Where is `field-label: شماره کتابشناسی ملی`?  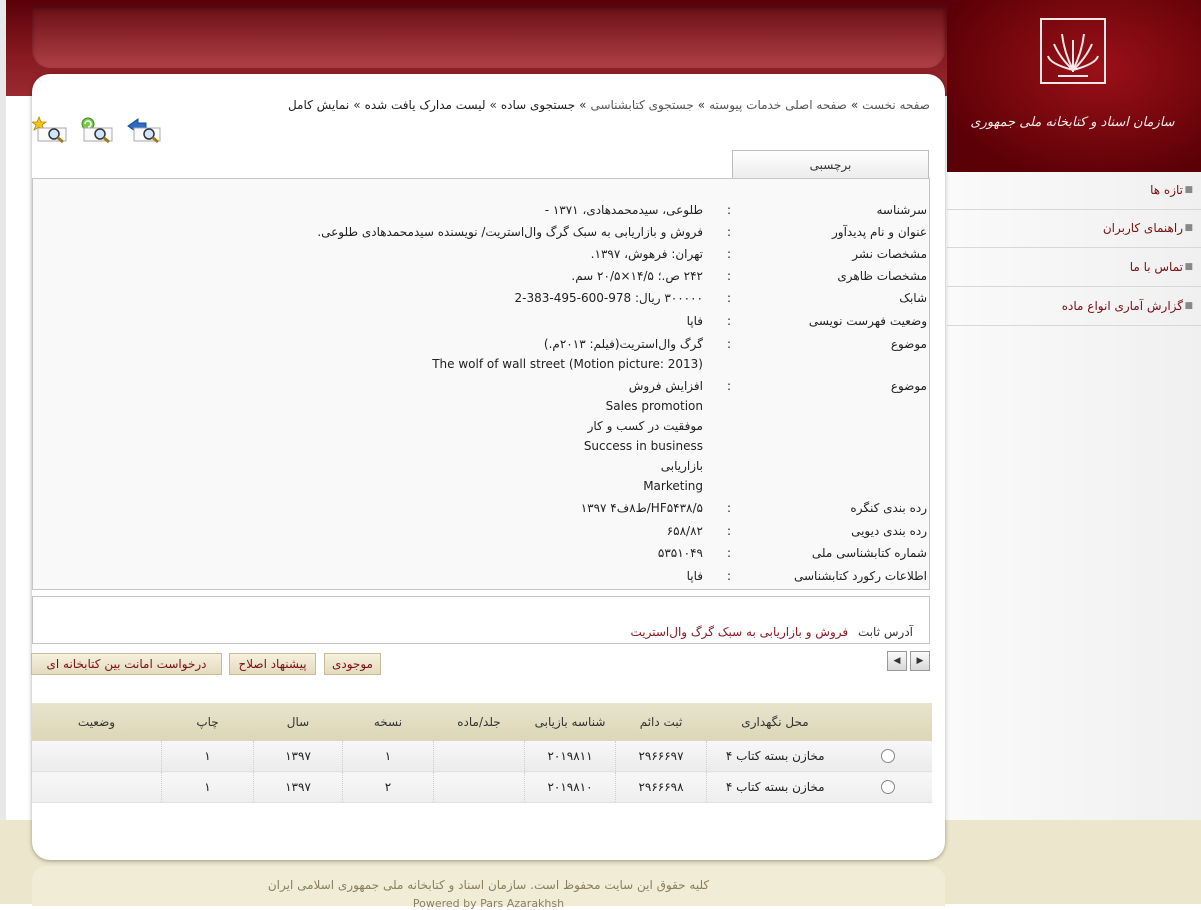
field-label: شماره کتابشناسی ملی is located at coordinates (869, 553).